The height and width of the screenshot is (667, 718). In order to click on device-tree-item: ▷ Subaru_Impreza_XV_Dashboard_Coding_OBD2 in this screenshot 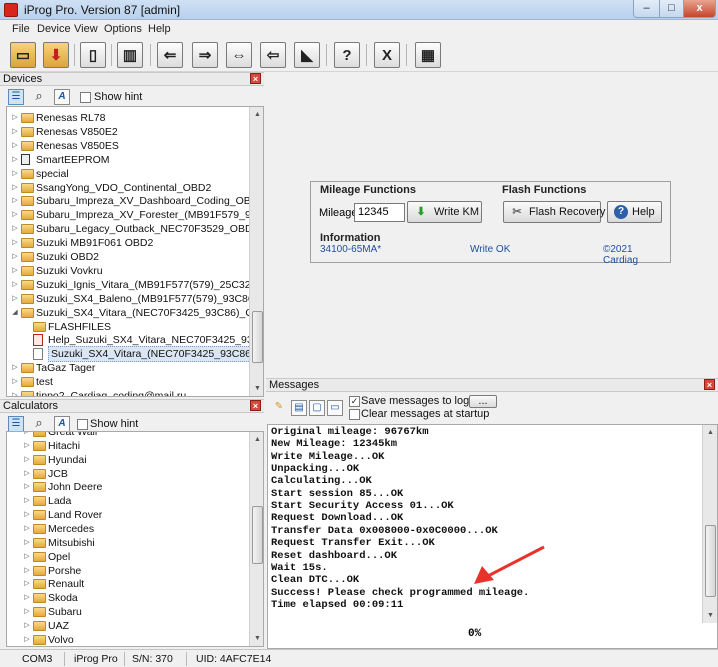, I will do `click(135, 201)`.